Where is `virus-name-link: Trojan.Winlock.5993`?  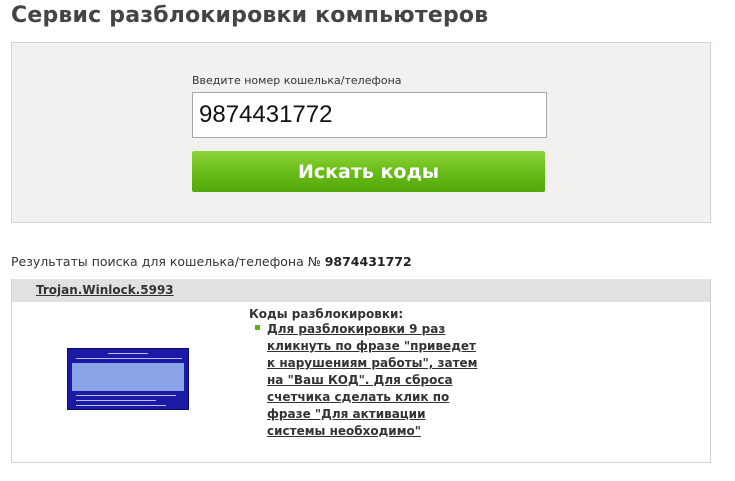 virus-name-link: Trojan.Winlock.5993 is located at coordinates (105, 290).